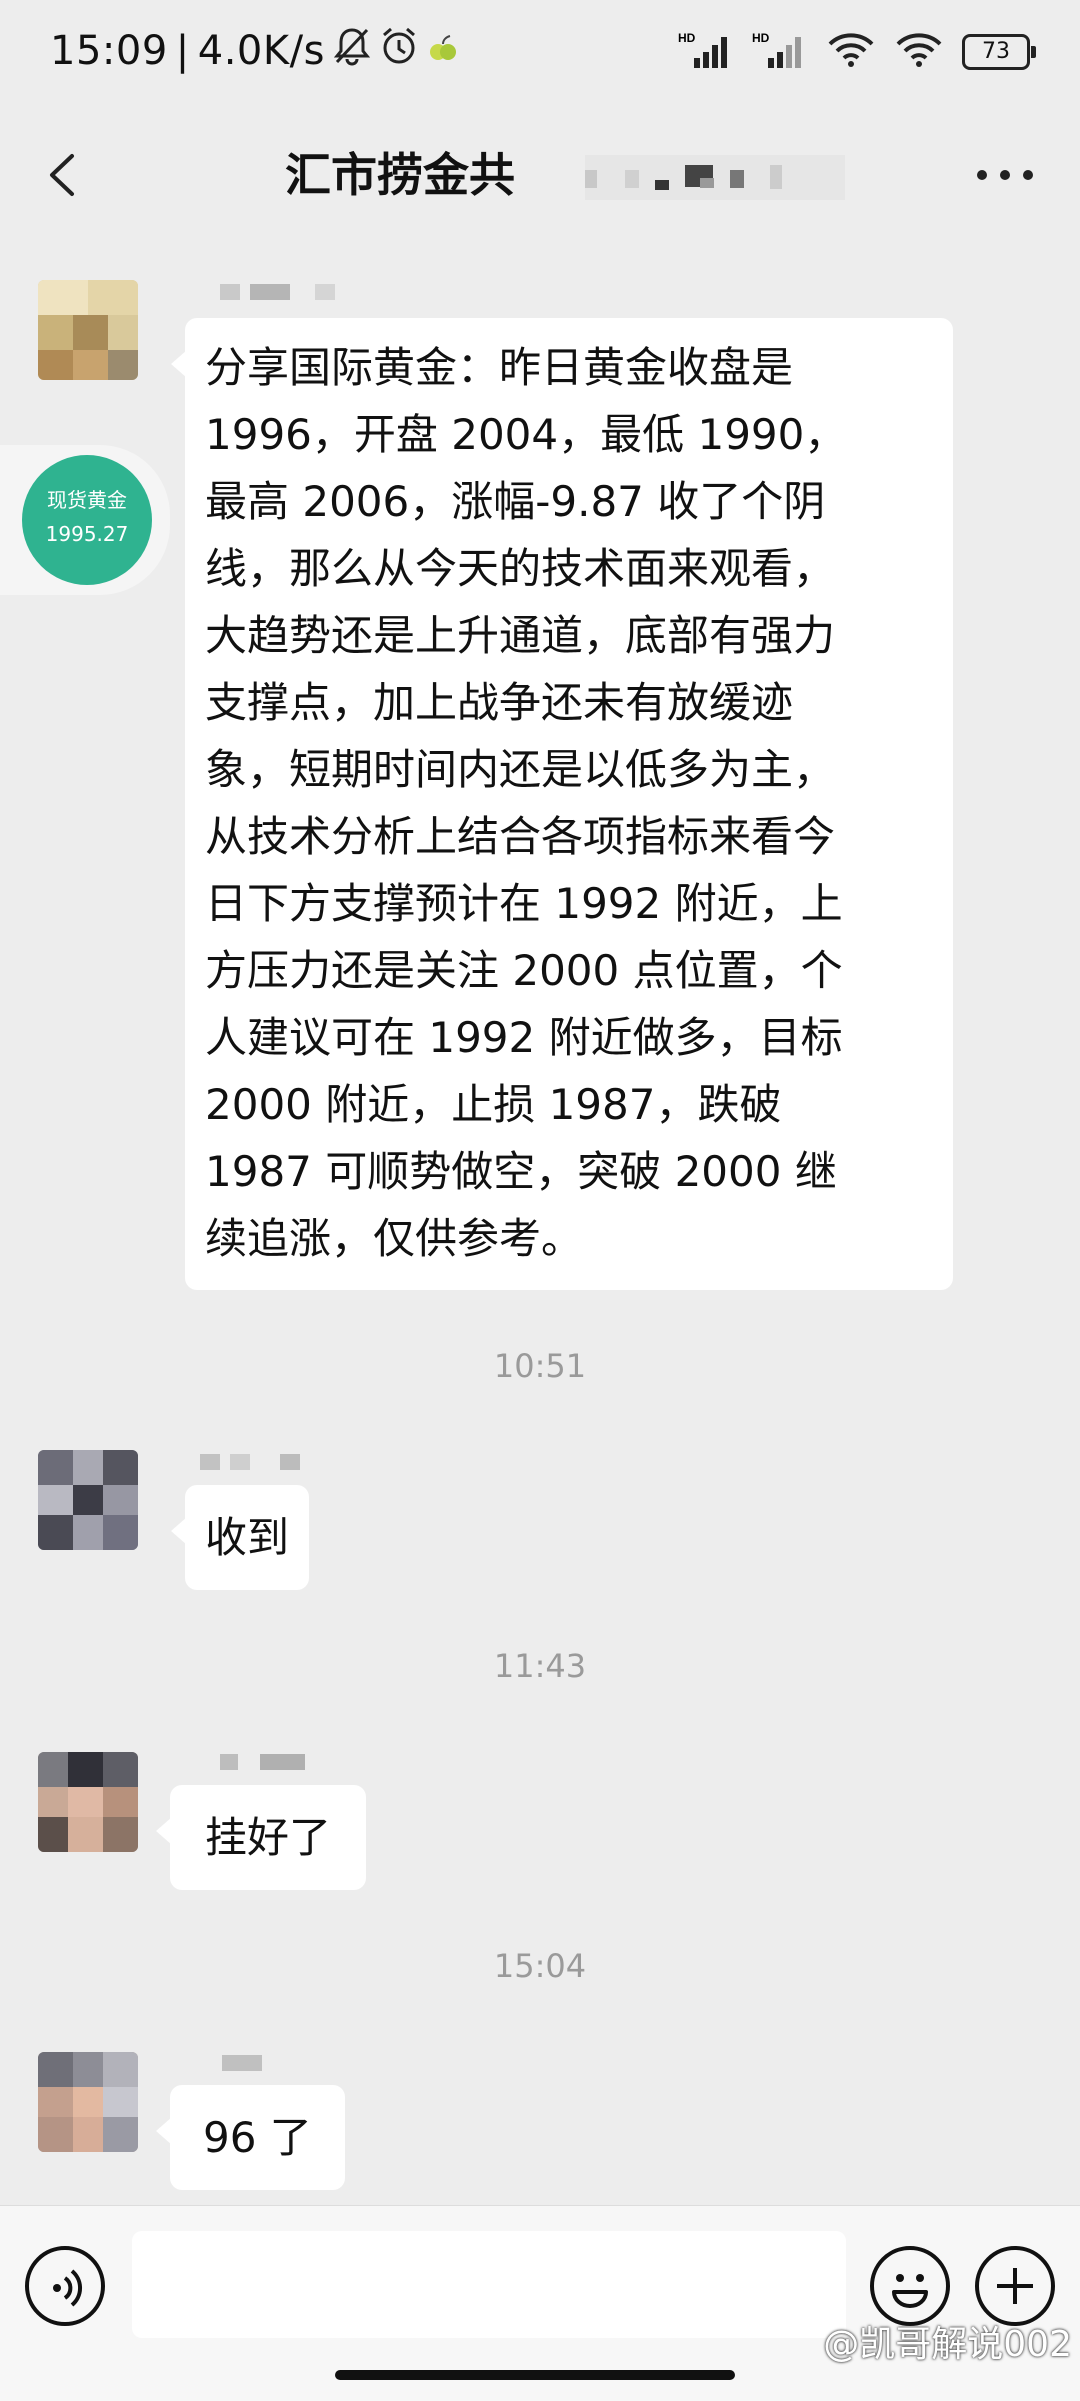 This screenshot has width=1080, height=2401. Describe the element at coordinates (540, 1966) in the screenshot. I see `timestamp: 15:04` at that location.